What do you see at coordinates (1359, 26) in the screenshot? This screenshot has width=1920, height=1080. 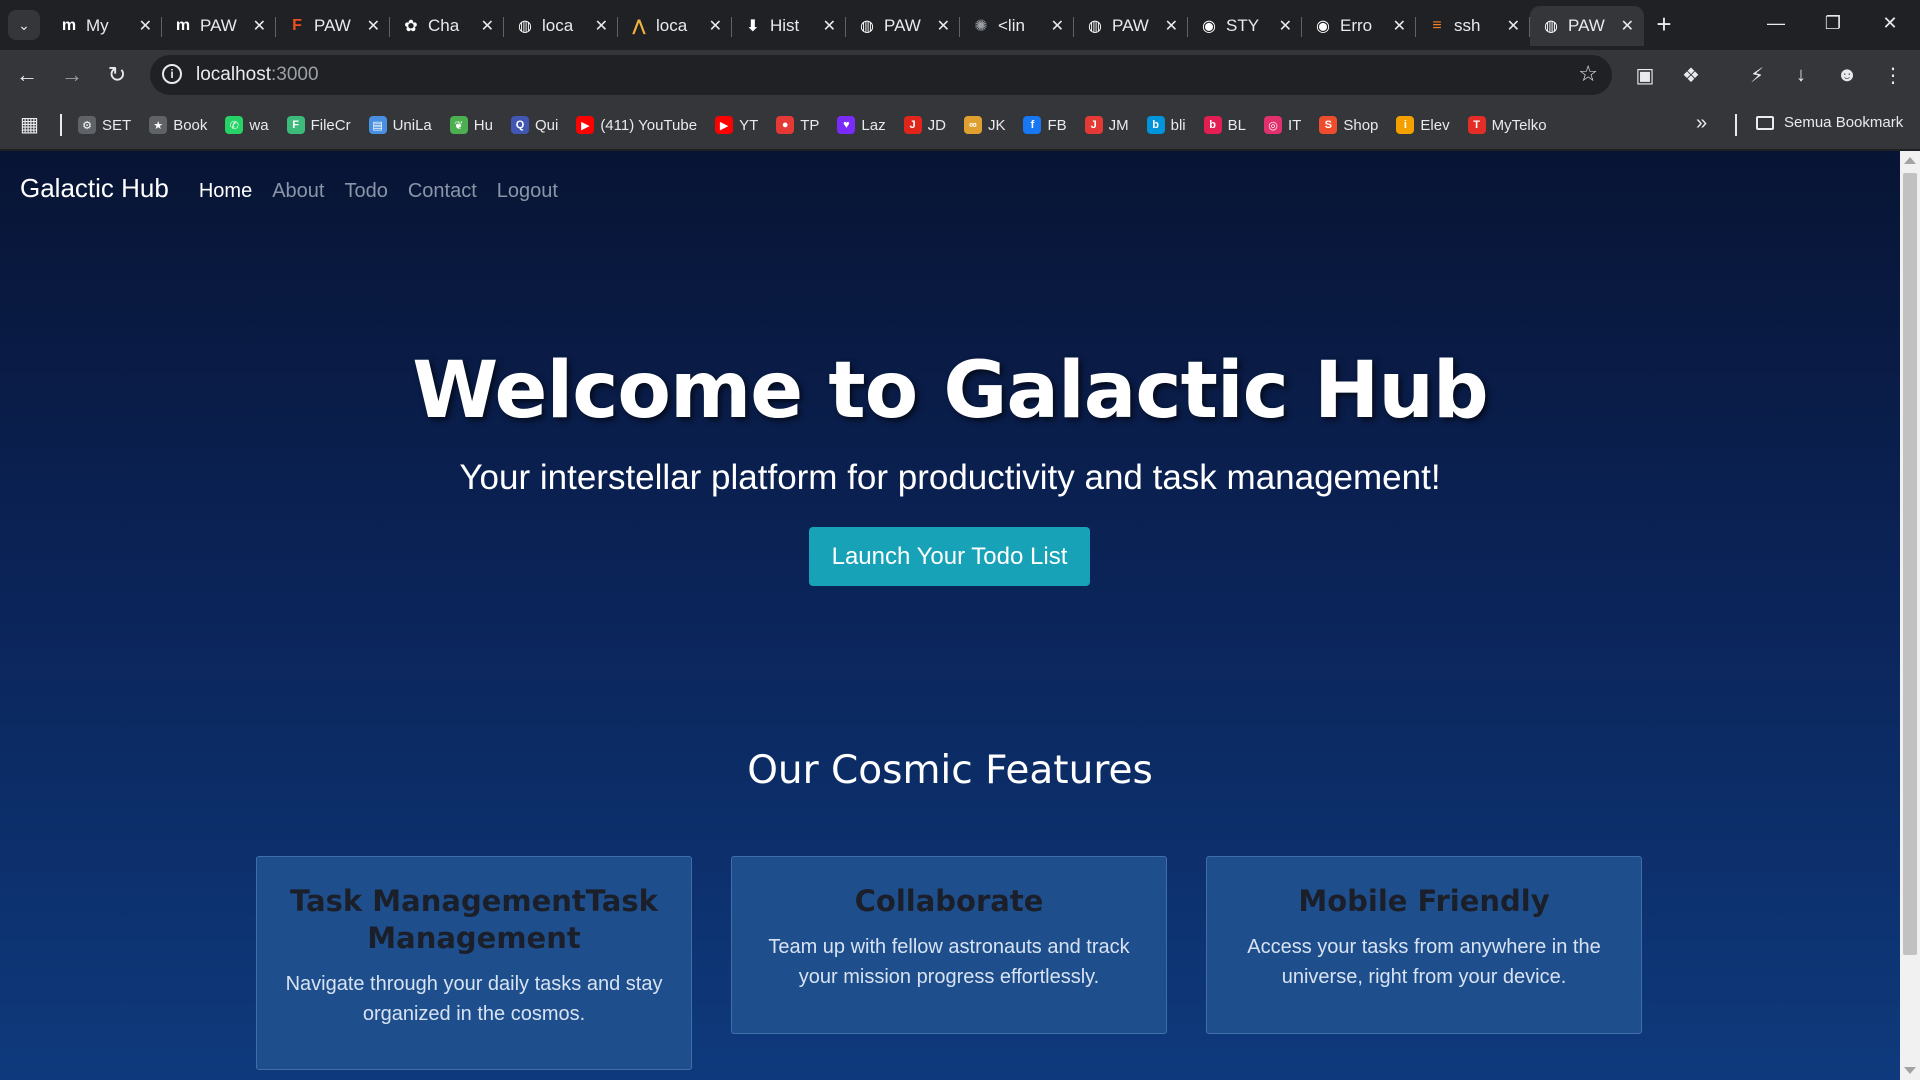 I see `tab-11: ◉ Erro ✕` at bounding box center [1359, 26].